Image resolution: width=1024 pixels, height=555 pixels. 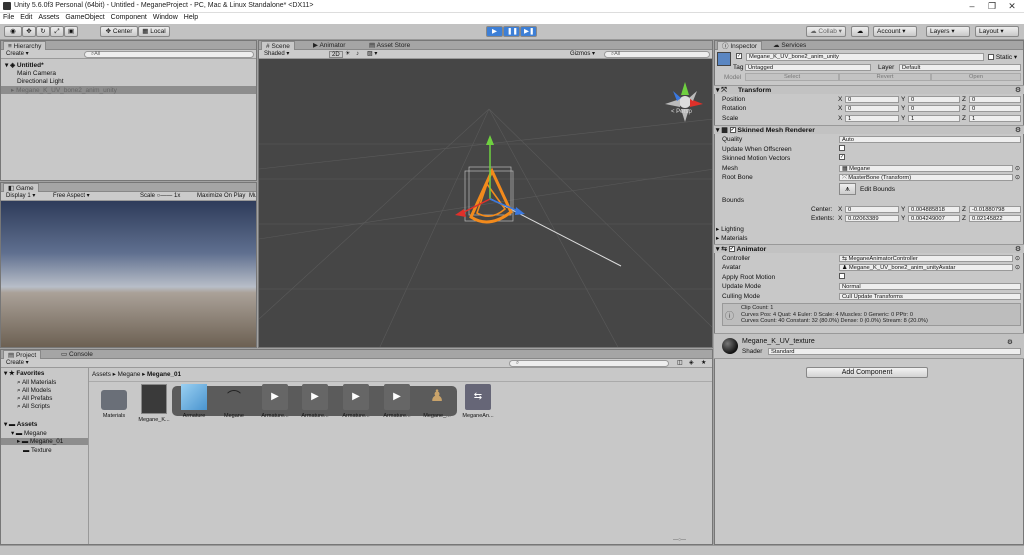 I want to click on close-icon: ✕, so click(x=1012, y=6).